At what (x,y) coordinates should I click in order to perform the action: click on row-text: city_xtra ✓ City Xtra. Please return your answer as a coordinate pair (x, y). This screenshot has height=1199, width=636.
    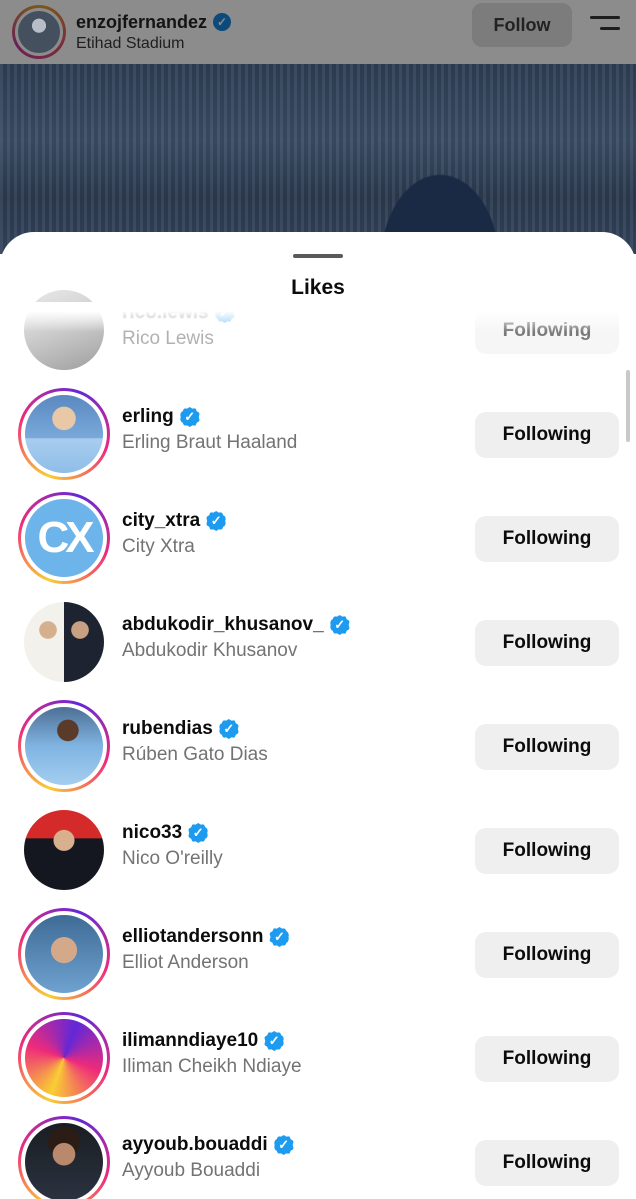
    Looking at the image, I should click on (174, 533).